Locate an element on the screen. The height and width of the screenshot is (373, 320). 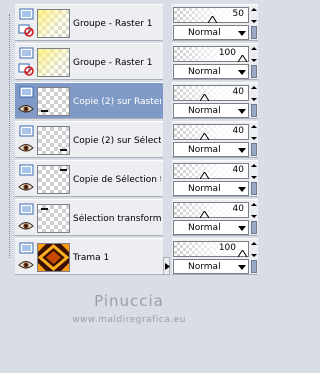
layer-controls-6: 100 Normal is located at coordinates (215, 256).